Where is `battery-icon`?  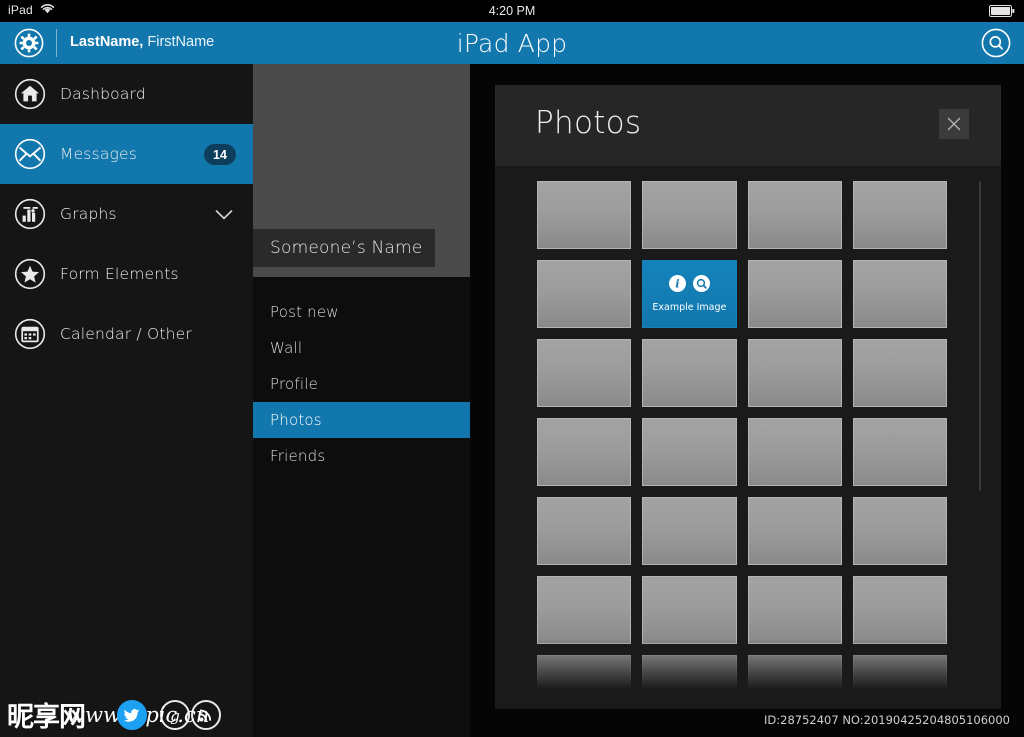
battery-icon is located at coordinates (1002, 12).